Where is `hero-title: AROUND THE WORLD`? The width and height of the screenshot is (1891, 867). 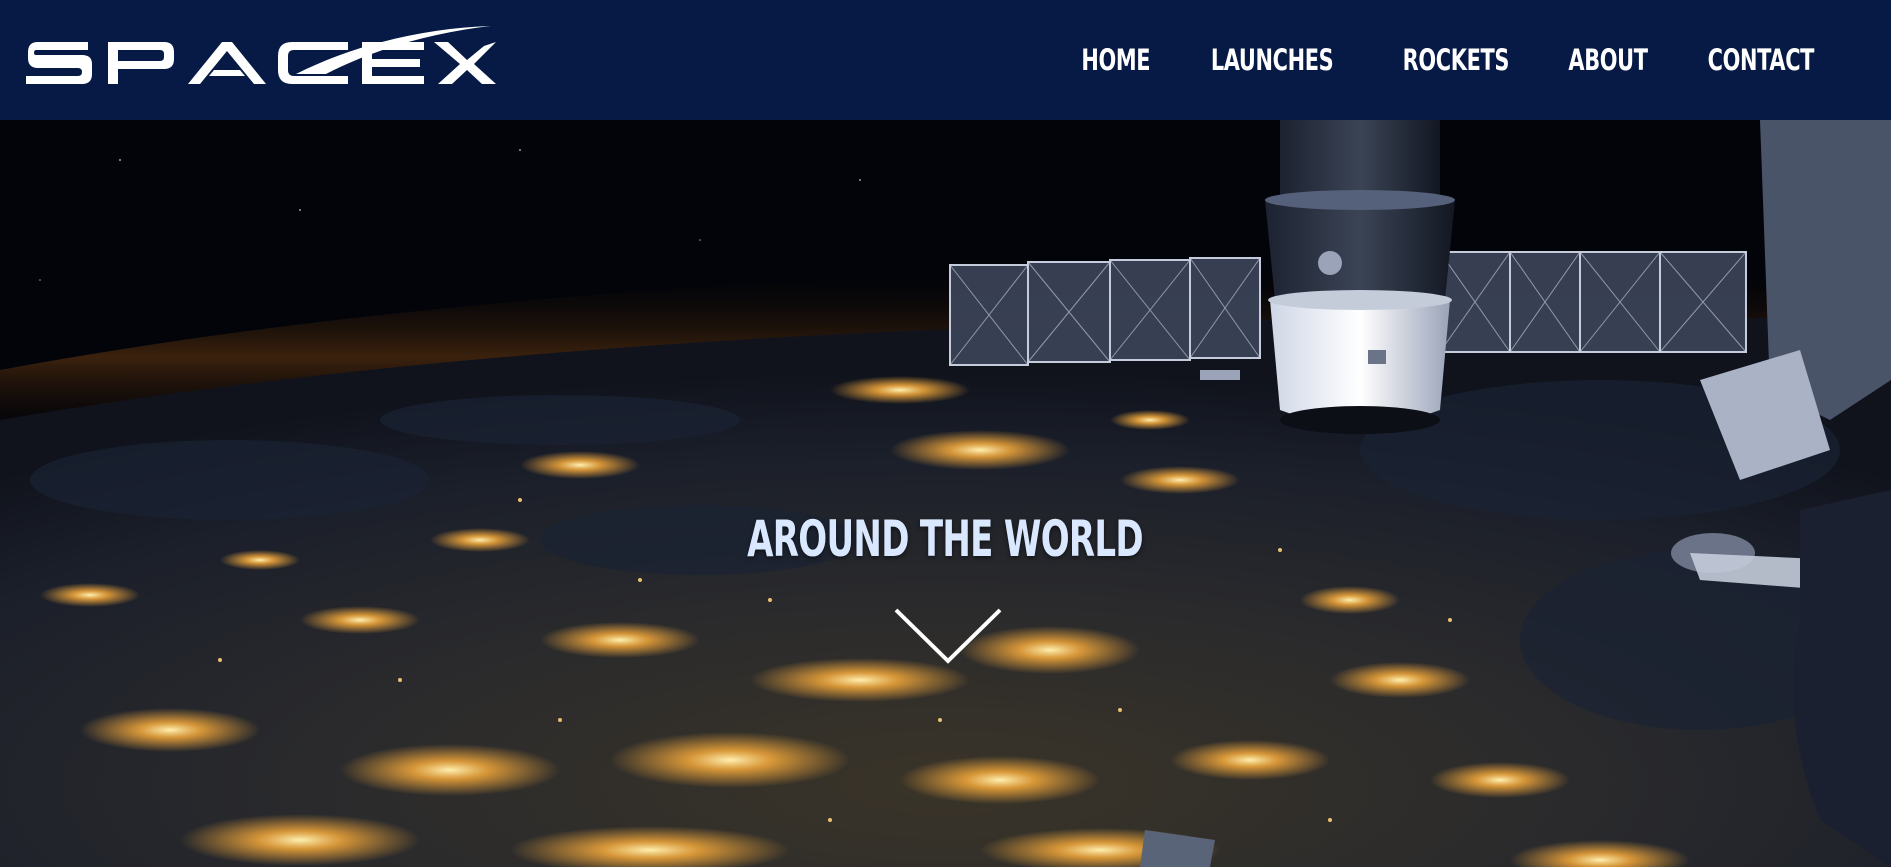 hero-title: AROUND THE WORLD is located at coordinates (945, 539).